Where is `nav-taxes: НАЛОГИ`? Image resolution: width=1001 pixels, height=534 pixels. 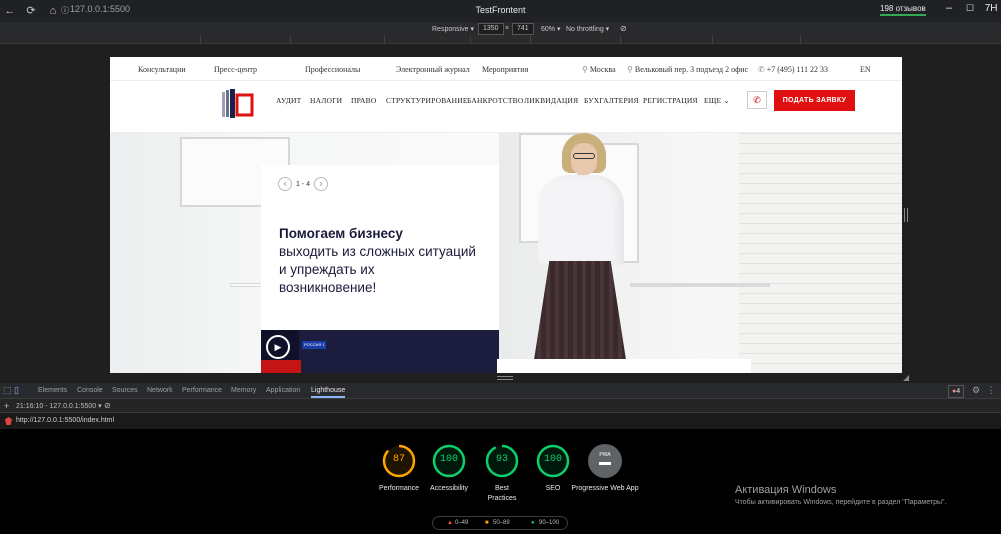
nav-taxes: НАЛОГИ is located at coordinates (326, 100).